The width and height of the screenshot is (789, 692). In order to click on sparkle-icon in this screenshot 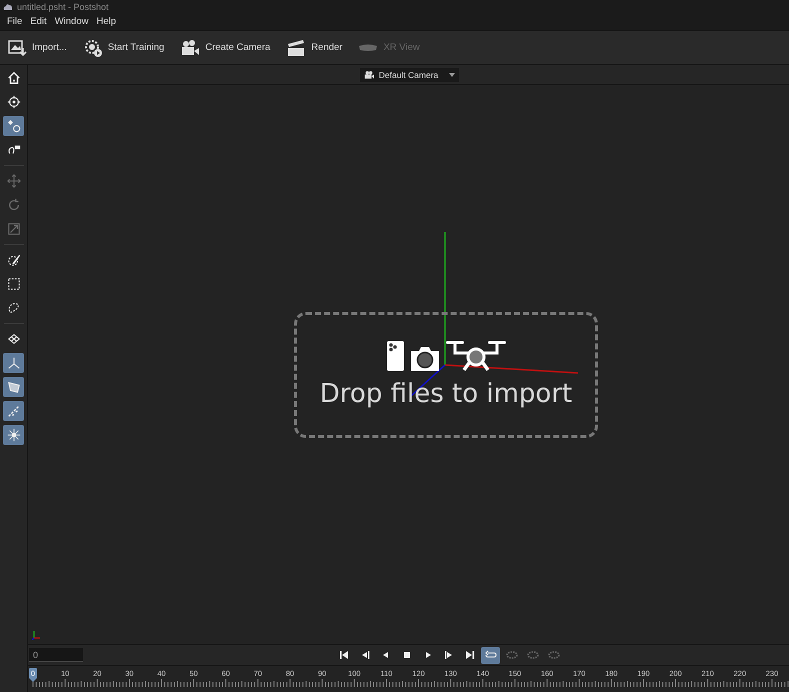, I will do `click(13, 435)`.